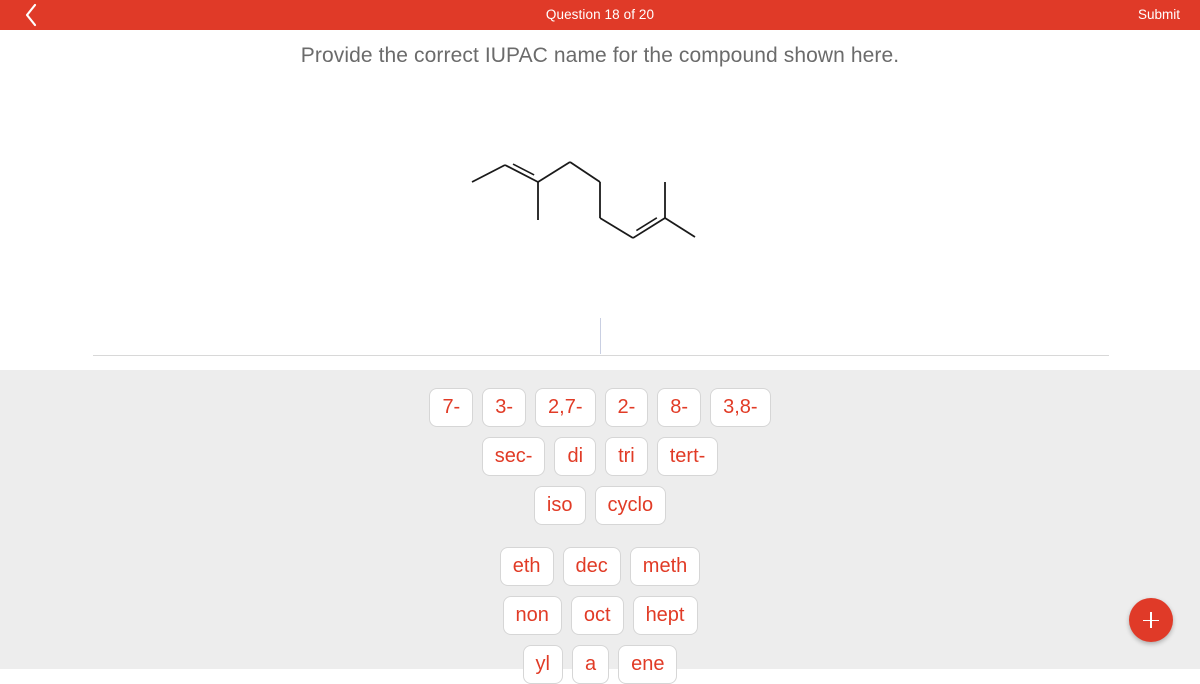 The image size is (1200, 684). I want to click on submit-button: Submit, so click(1159, 15).